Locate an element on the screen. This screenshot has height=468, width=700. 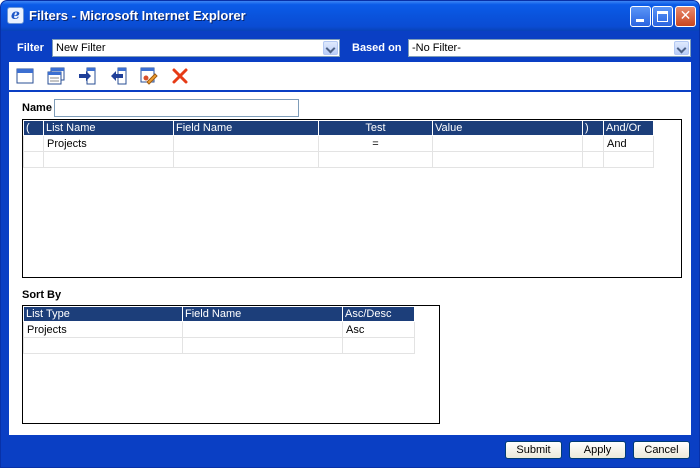
name-label: Name is located at coordinates (37, 108).